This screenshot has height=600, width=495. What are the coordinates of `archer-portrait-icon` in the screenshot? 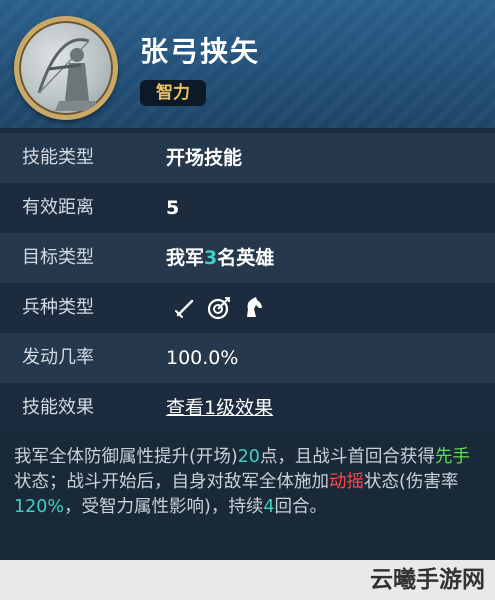 It's located at (68, 74).